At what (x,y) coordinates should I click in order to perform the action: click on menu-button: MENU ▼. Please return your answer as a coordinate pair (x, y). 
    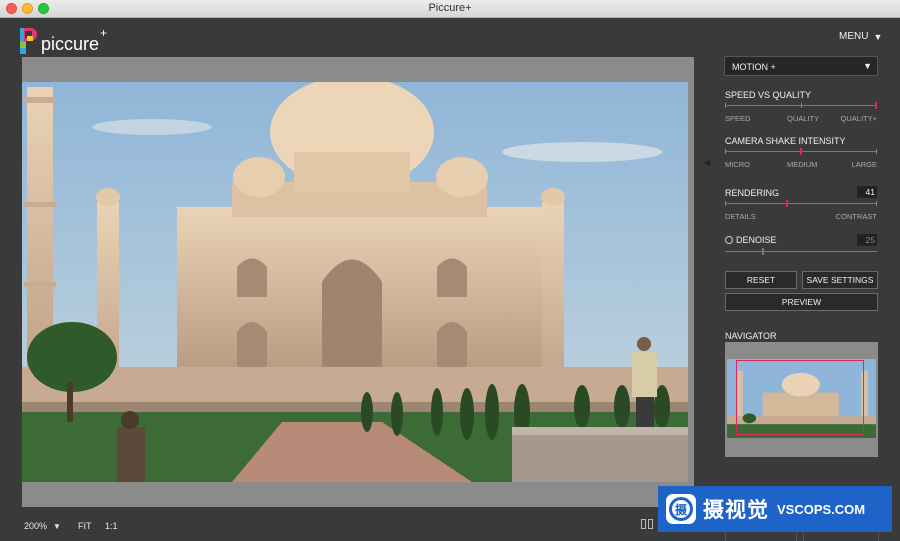
    Looking at the image, I should click on (860, 36).